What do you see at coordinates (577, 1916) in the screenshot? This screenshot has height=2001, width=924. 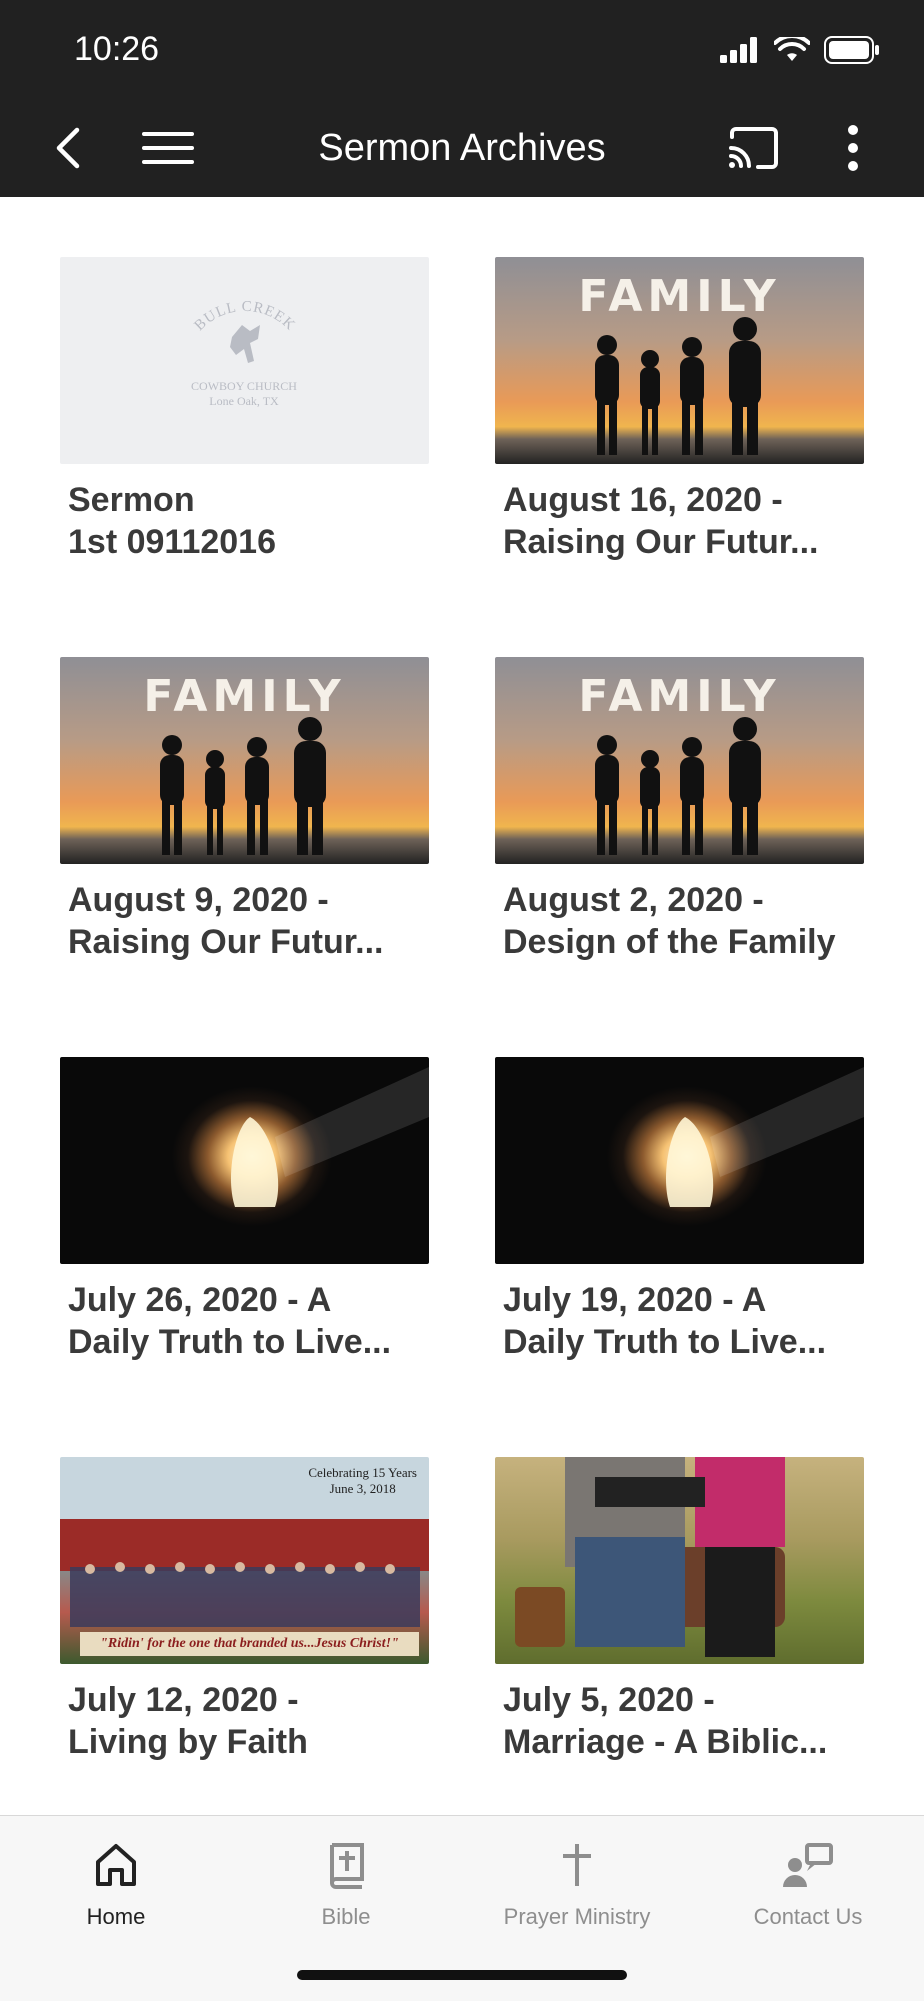 I see `nav-label: Prayer Ministry` at bounding box center [577, 1916].